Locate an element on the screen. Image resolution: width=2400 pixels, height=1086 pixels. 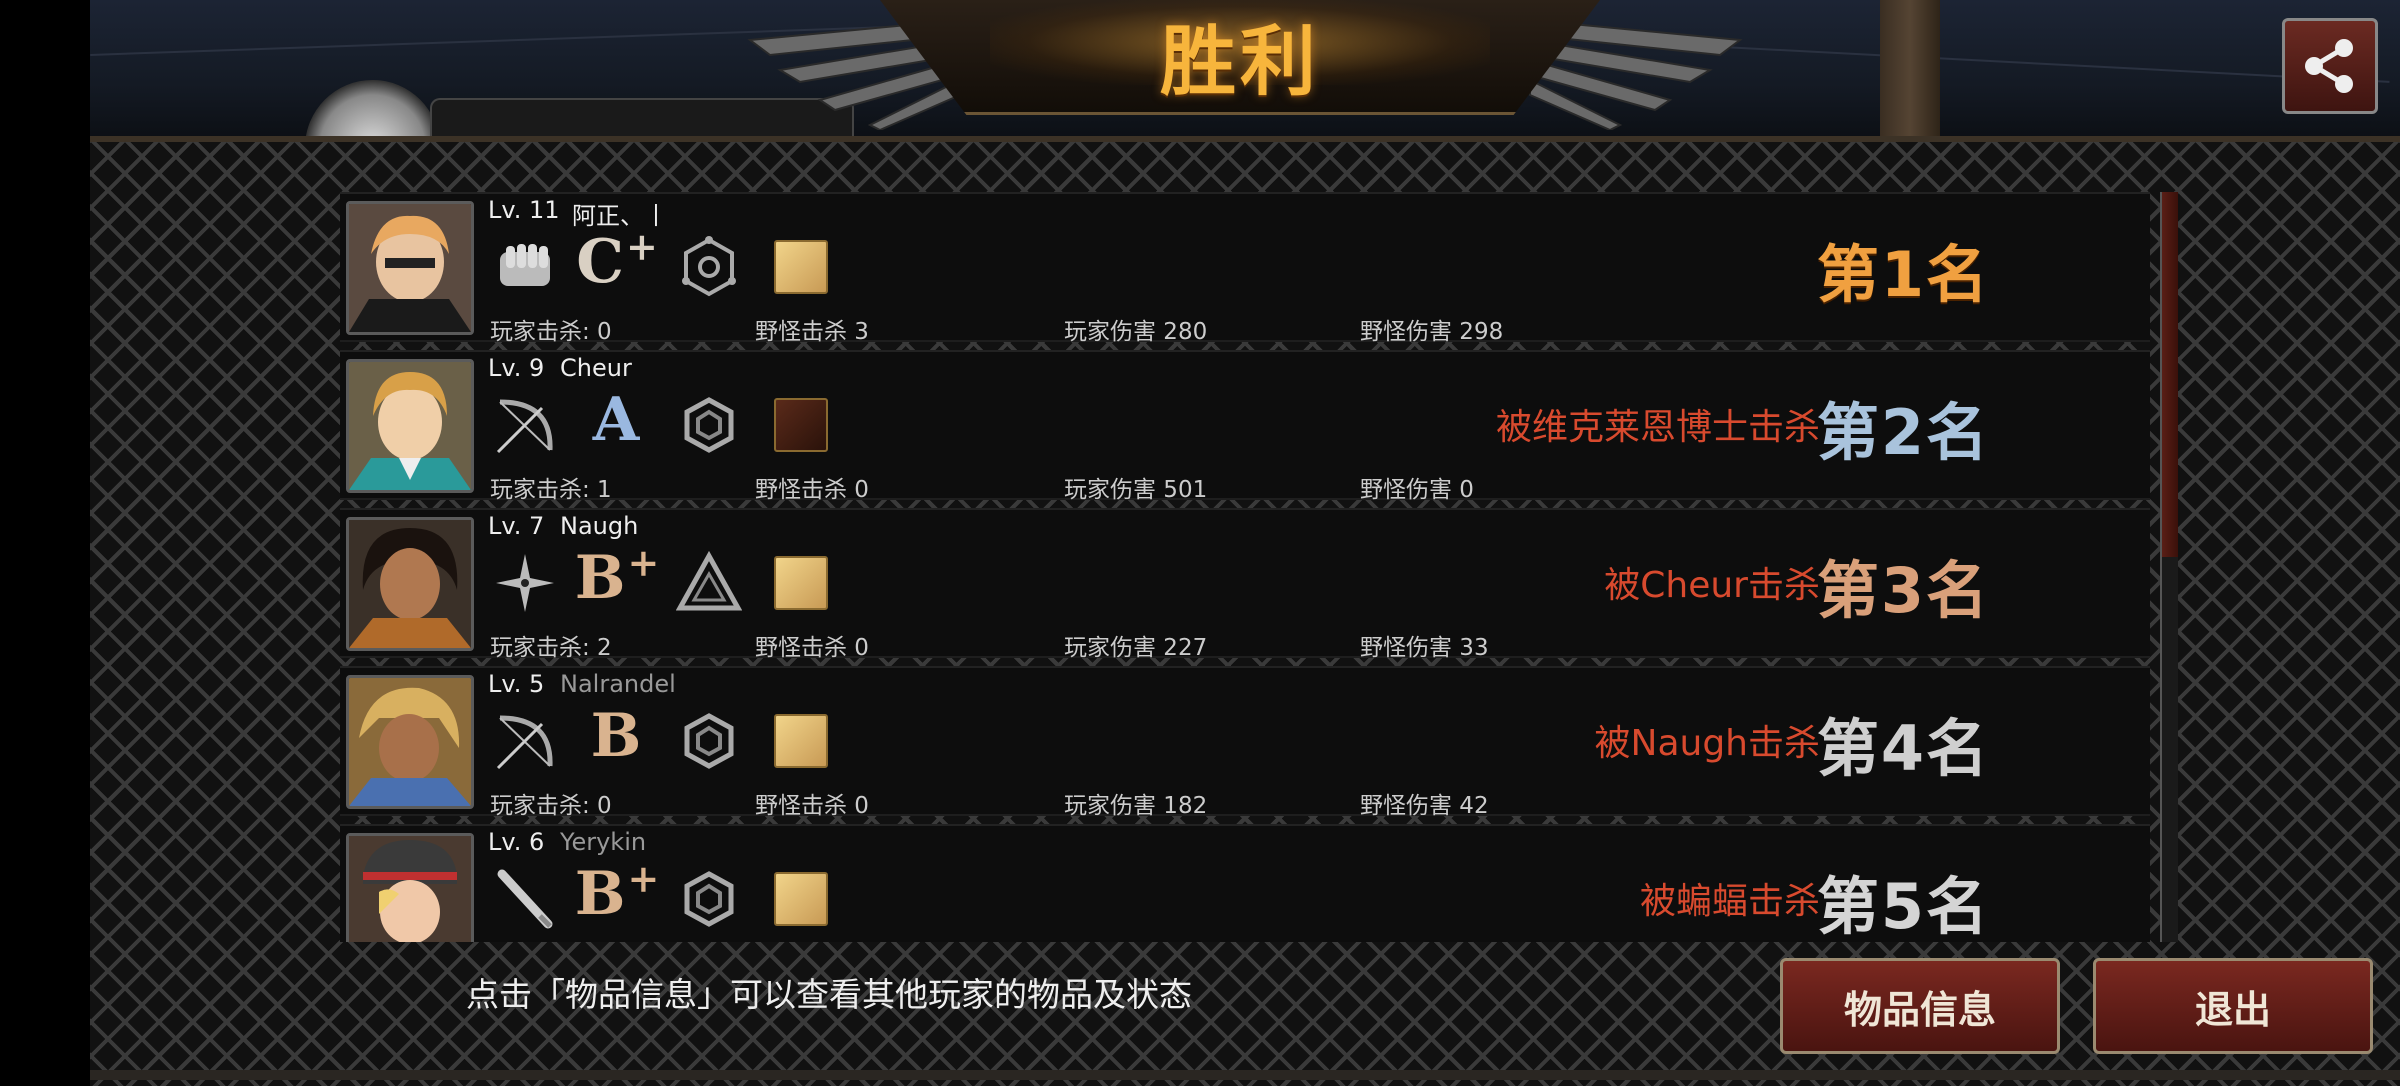
victory-banner: 胜利 is located at coordinates (1240, 57).